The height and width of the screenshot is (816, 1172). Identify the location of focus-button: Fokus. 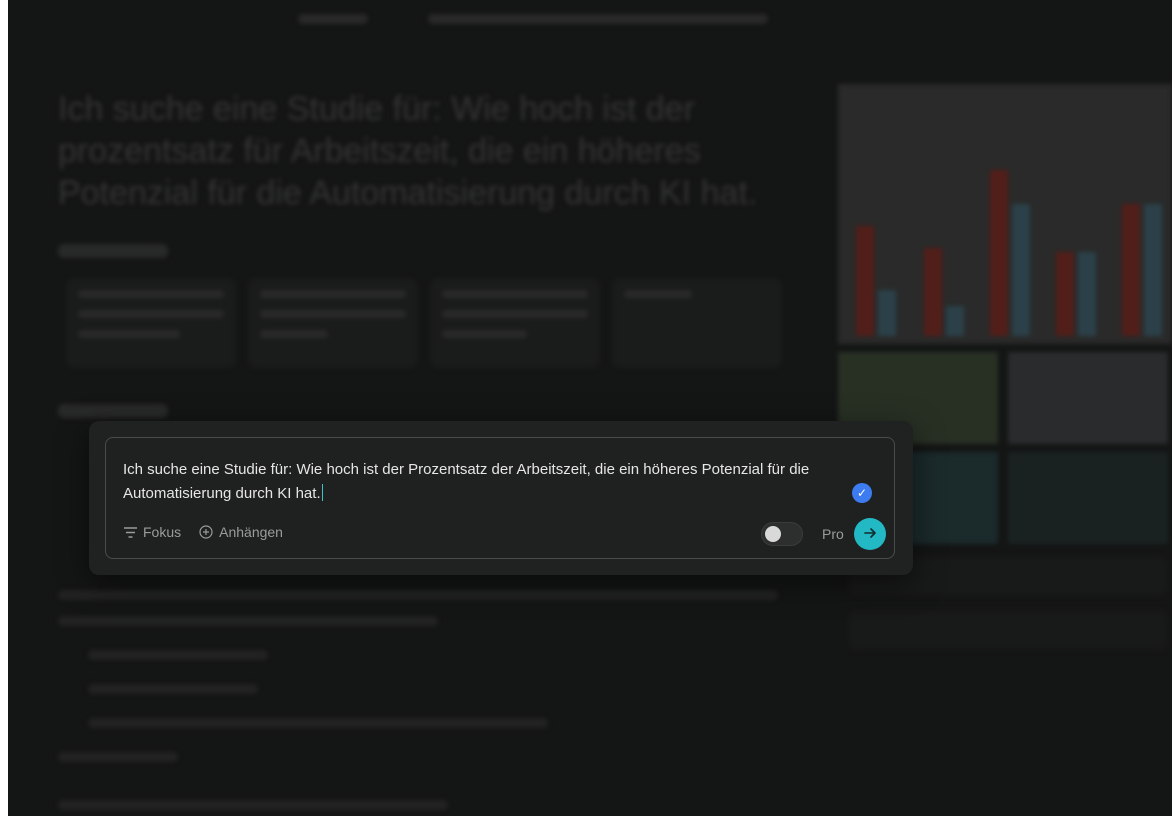
(152, 532).